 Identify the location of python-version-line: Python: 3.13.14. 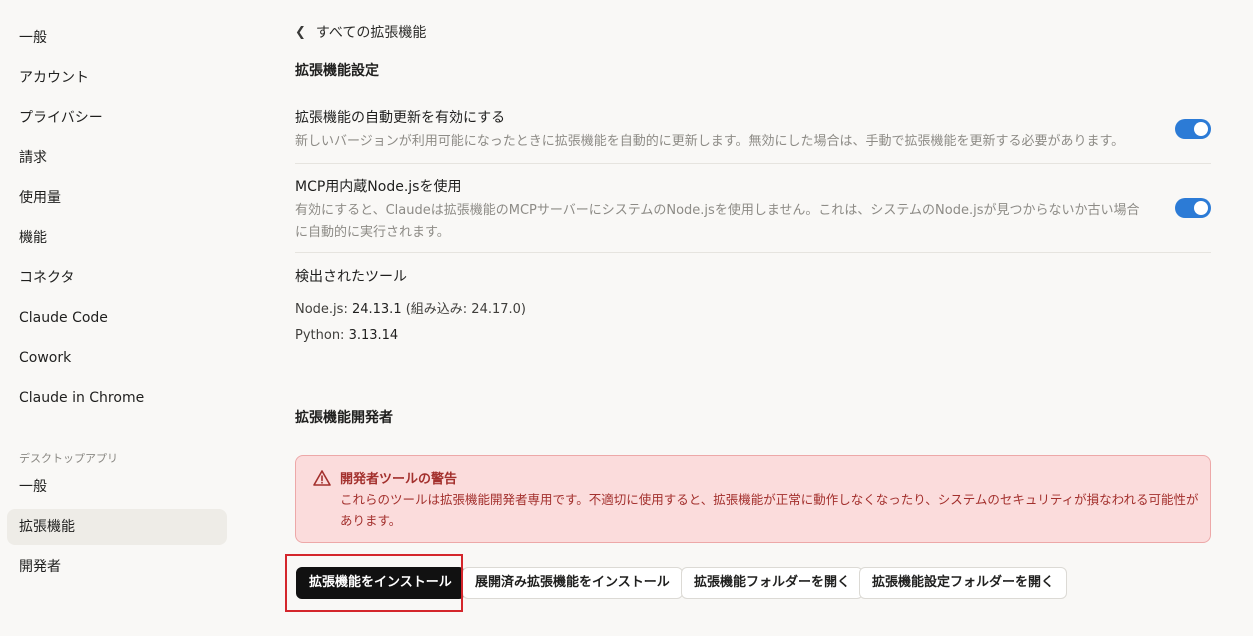
(346, 335).